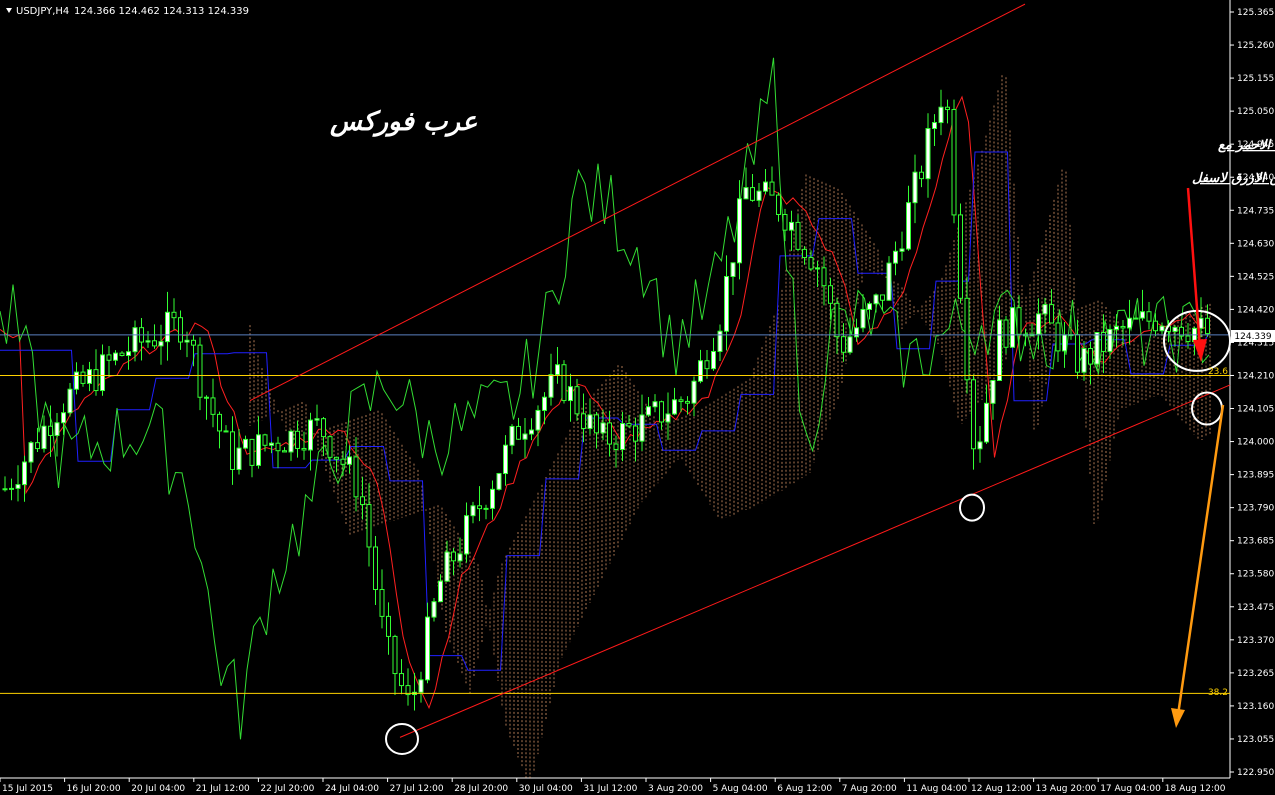 This screenshot has width=1275, height=795. I want to click on chart-ohlc: 124.366 124.462 124.313 124.339, so click(161, 11).